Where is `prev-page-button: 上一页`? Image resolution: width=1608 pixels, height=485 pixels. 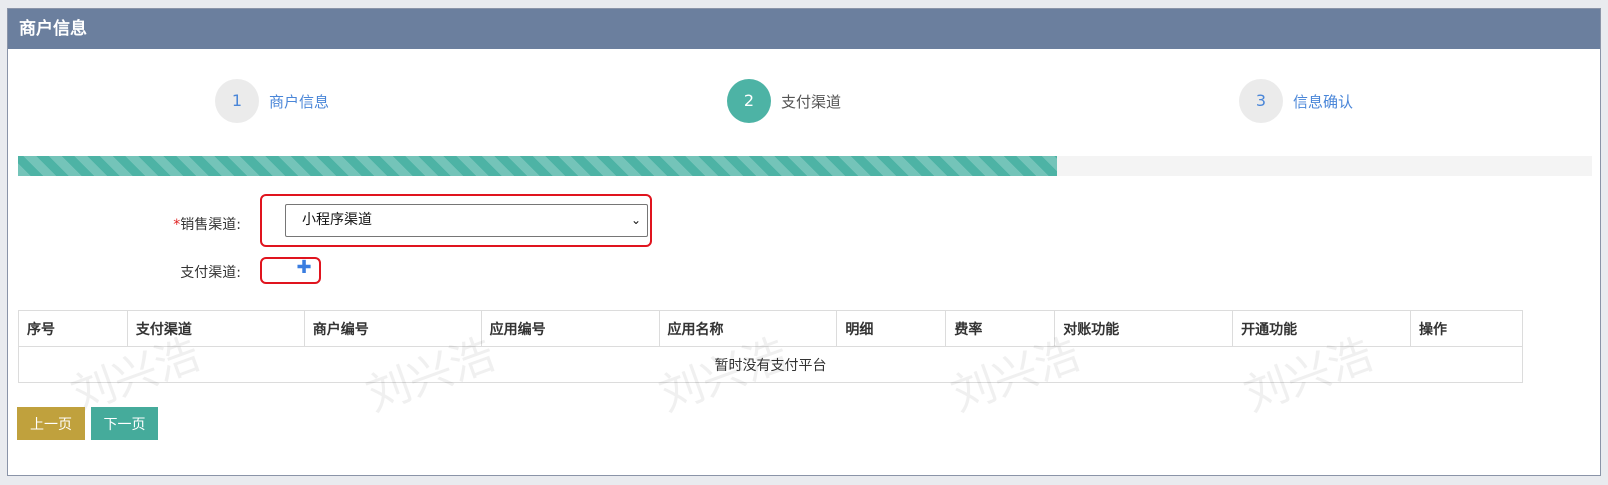
prev-page-button: 上一页 is located at coordinates (51, 423).